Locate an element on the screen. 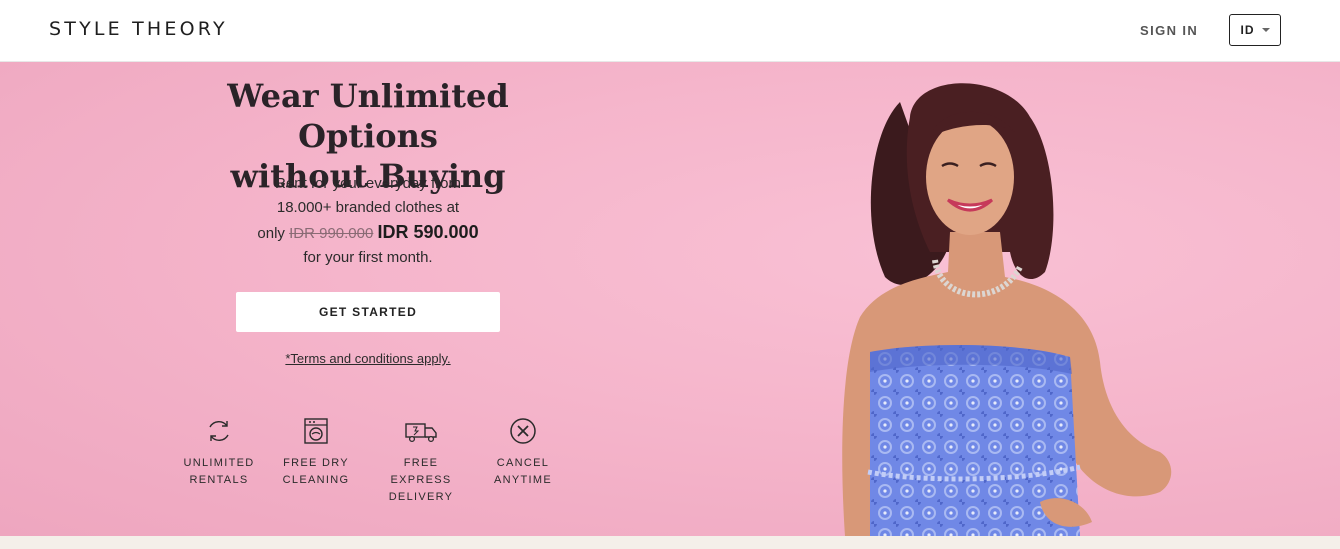 The image size is (1340, 549). feature-label: CANCEL ANYTIME is located at coordinates (523, 472).